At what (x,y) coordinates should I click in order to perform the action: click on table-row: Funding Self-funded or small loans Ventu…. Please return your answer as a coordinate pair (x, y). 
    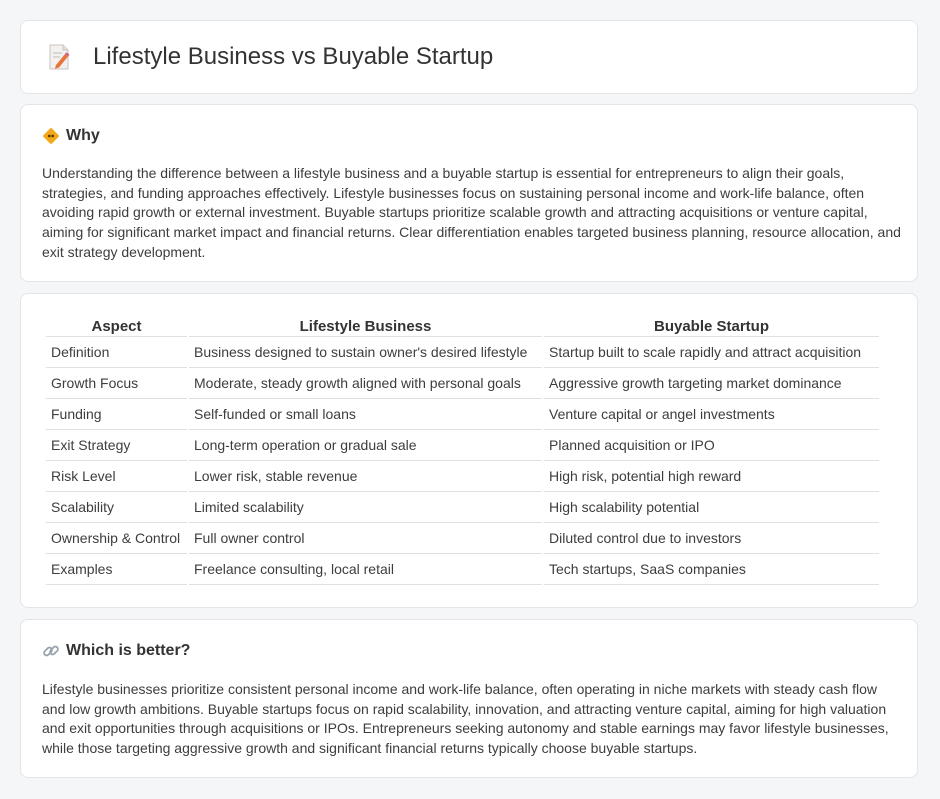
    Looking at the image, I should click on (462, 414).